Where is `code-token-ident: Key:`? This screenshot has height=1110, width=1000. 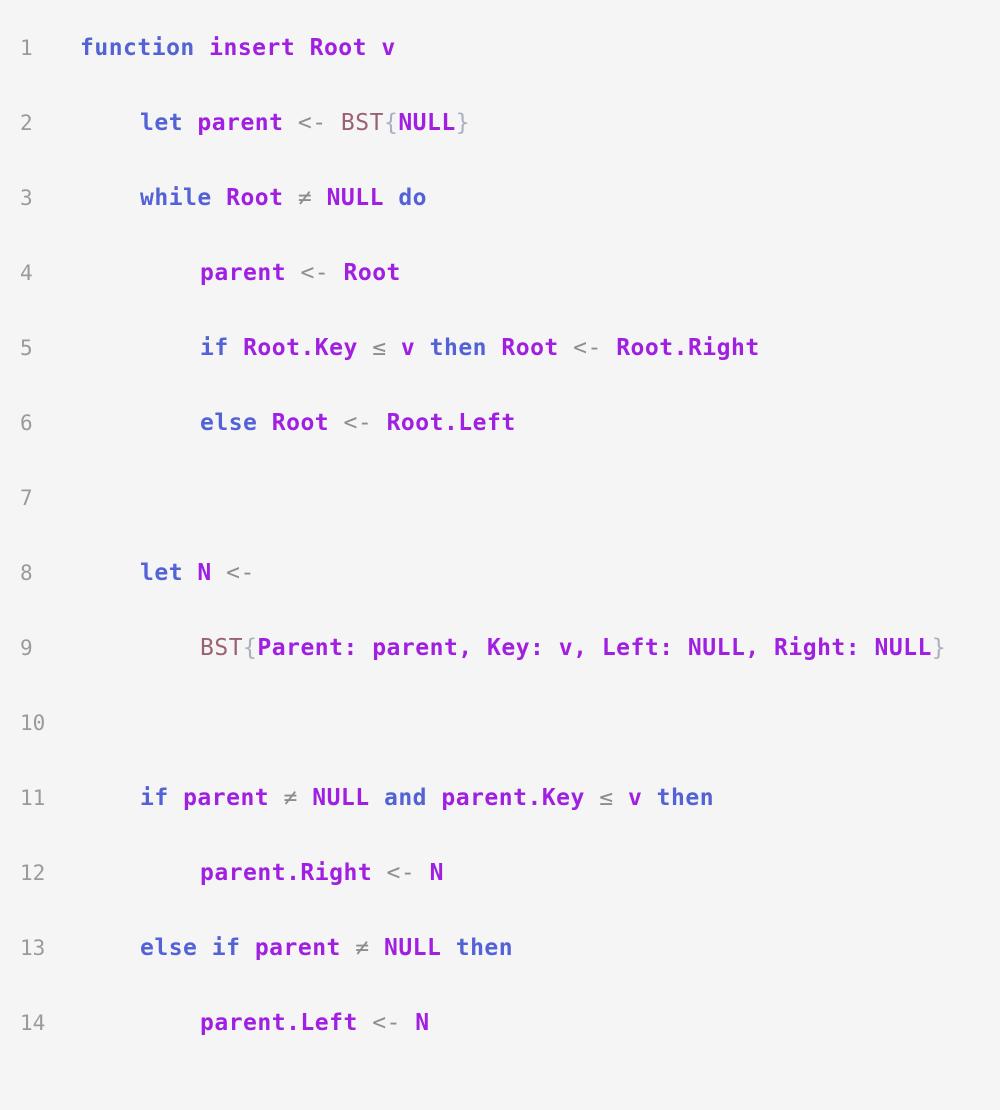 code-token-ident: Key: is located at coordinates (516, 648).